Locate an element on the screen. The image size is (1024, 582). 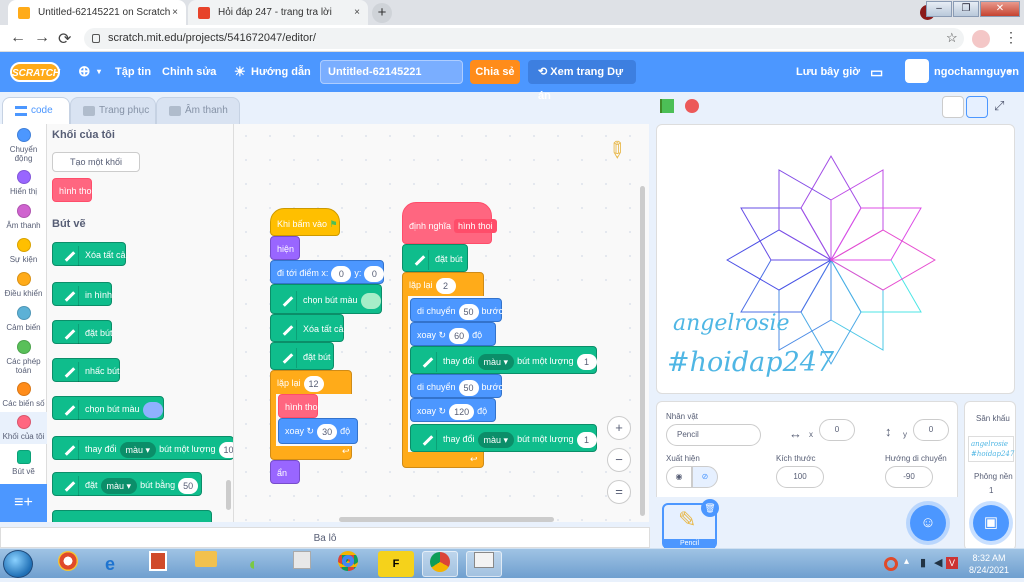
share-button: Chia sẻ is located at coordinates (495, 72).